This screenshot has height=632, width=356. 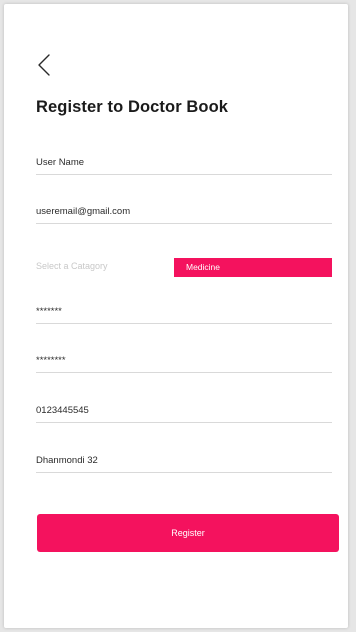 I want to click on category-row: Select a Catagory Medicine, so click(x=184, y=268).